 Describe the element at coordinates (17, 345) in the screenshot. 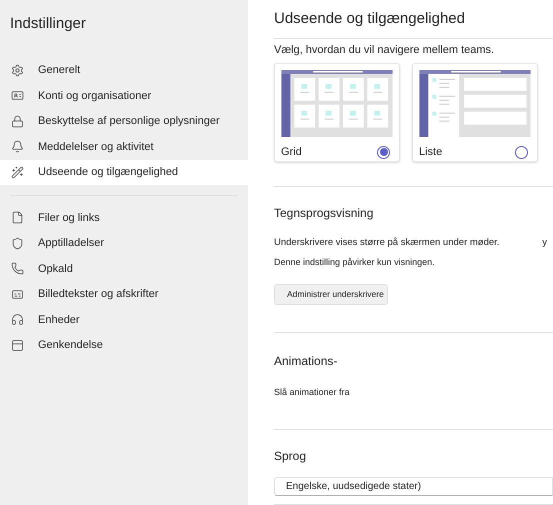

I see `panel-icon` at that location.